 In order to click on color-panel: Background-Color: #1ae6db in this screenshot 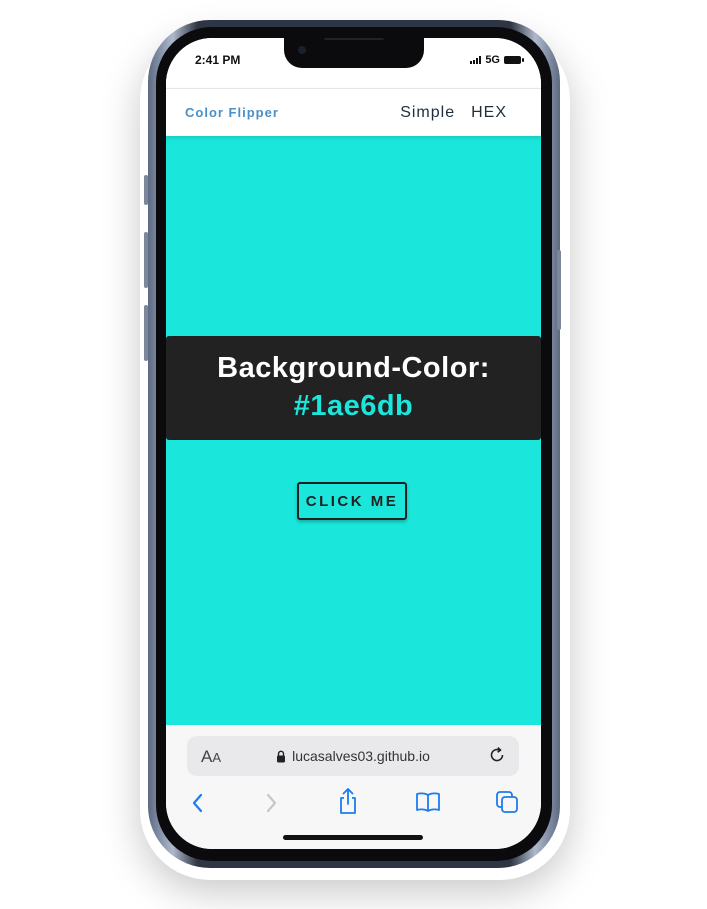, I will do `click(353, 388)`.